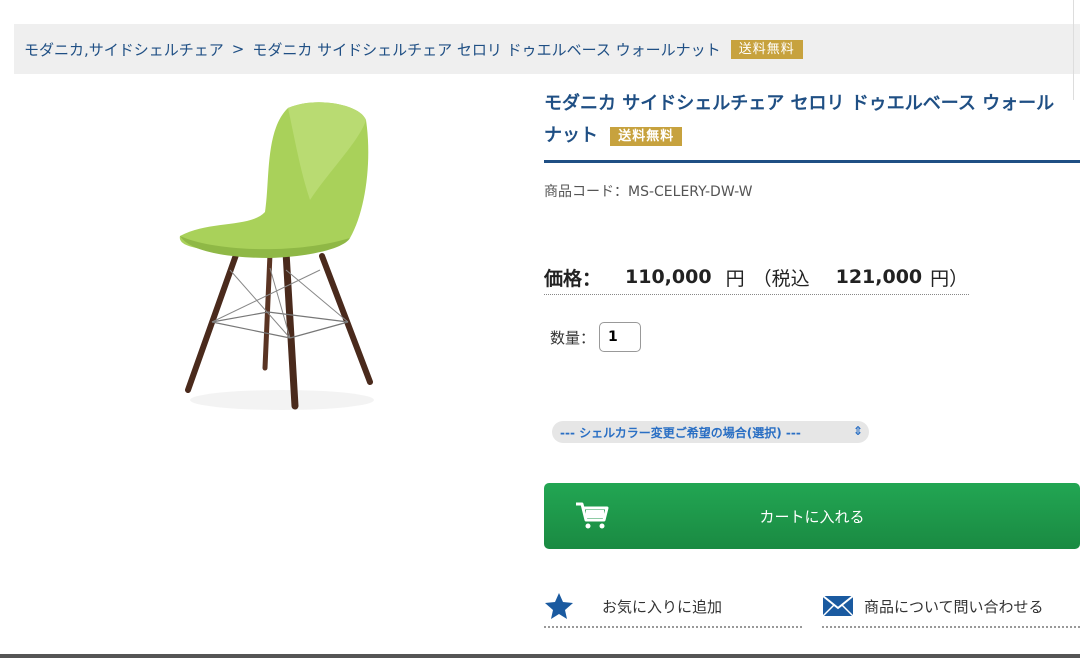 This screenshot has height=658, width=1080. Describe the element at coordinates (486, 49) in the screenshot. I see `breadcrumb-product-link: モダニカ サイドシェルチェア セロリ ドゥエルベース ウォールナット` at that location.